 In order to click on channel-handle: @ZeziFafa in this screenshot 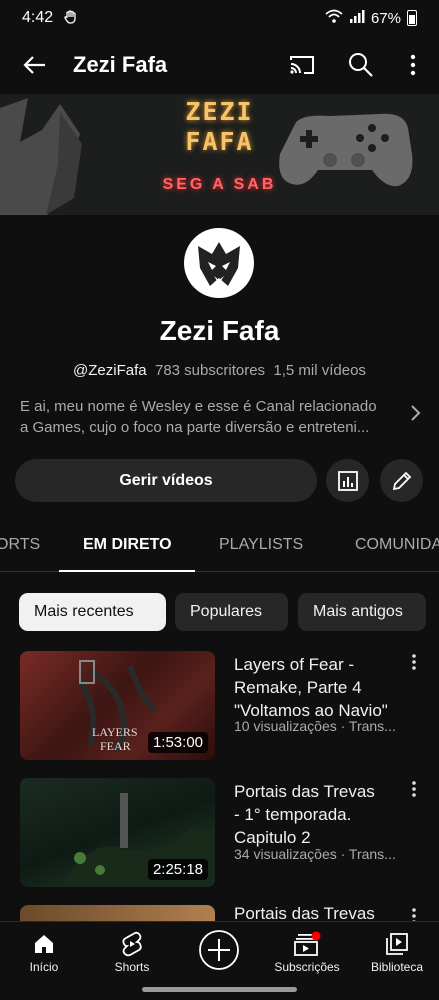, I will do `click(110, 370)`.